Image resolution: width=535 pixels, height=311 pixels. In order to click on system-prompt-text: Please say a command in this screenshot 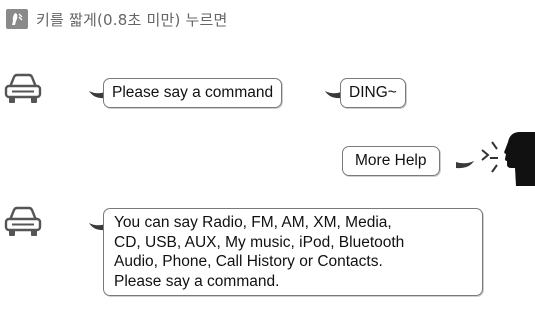, I will do `click(193, 92)`.